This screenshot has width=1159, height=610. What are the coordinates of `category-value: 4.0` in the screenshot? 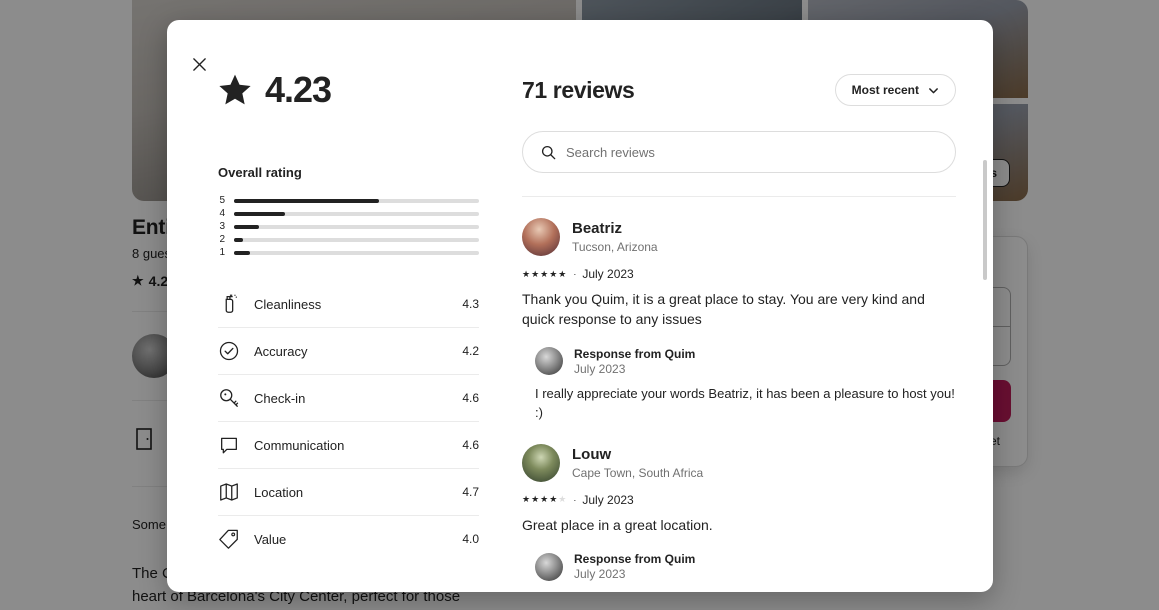 It's located at (470, 539).